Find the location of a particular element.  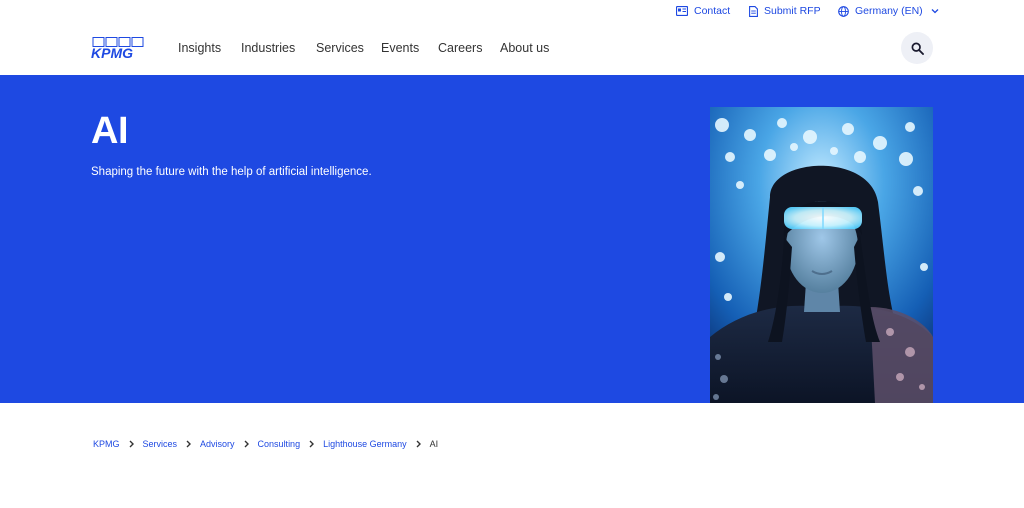

nav-item-insights: Insights is located at coordinates (199, 48).